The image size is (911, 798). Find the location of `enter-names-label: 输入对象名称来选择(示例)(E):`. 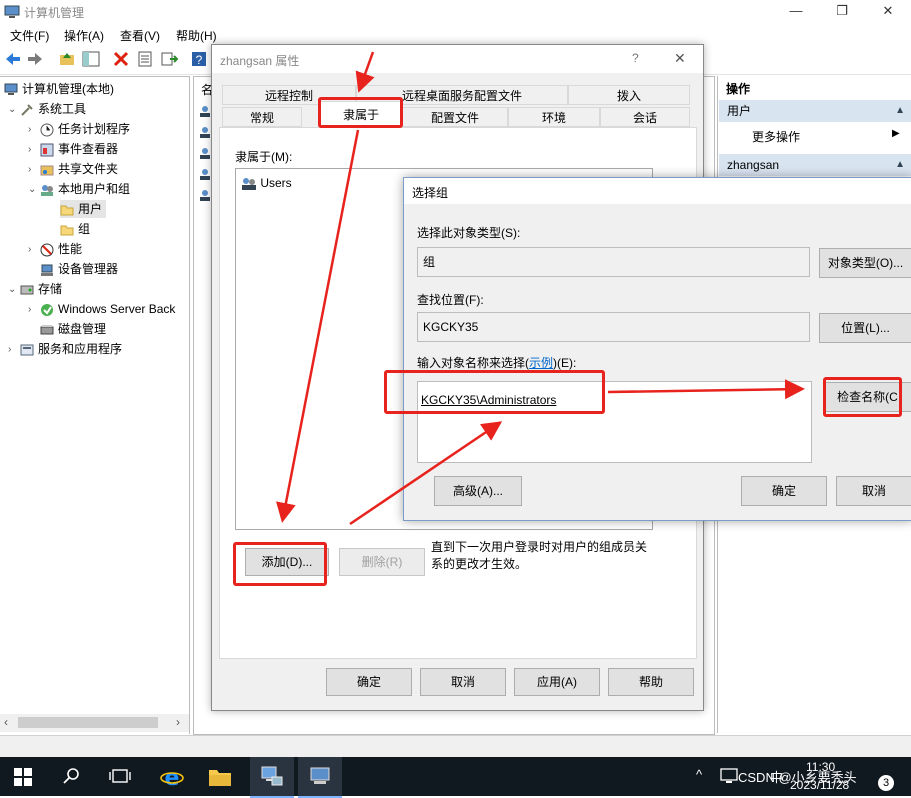

enter-names-label: 输入对象名称来选择(示例)(E): is located at coordinates (497, 363).